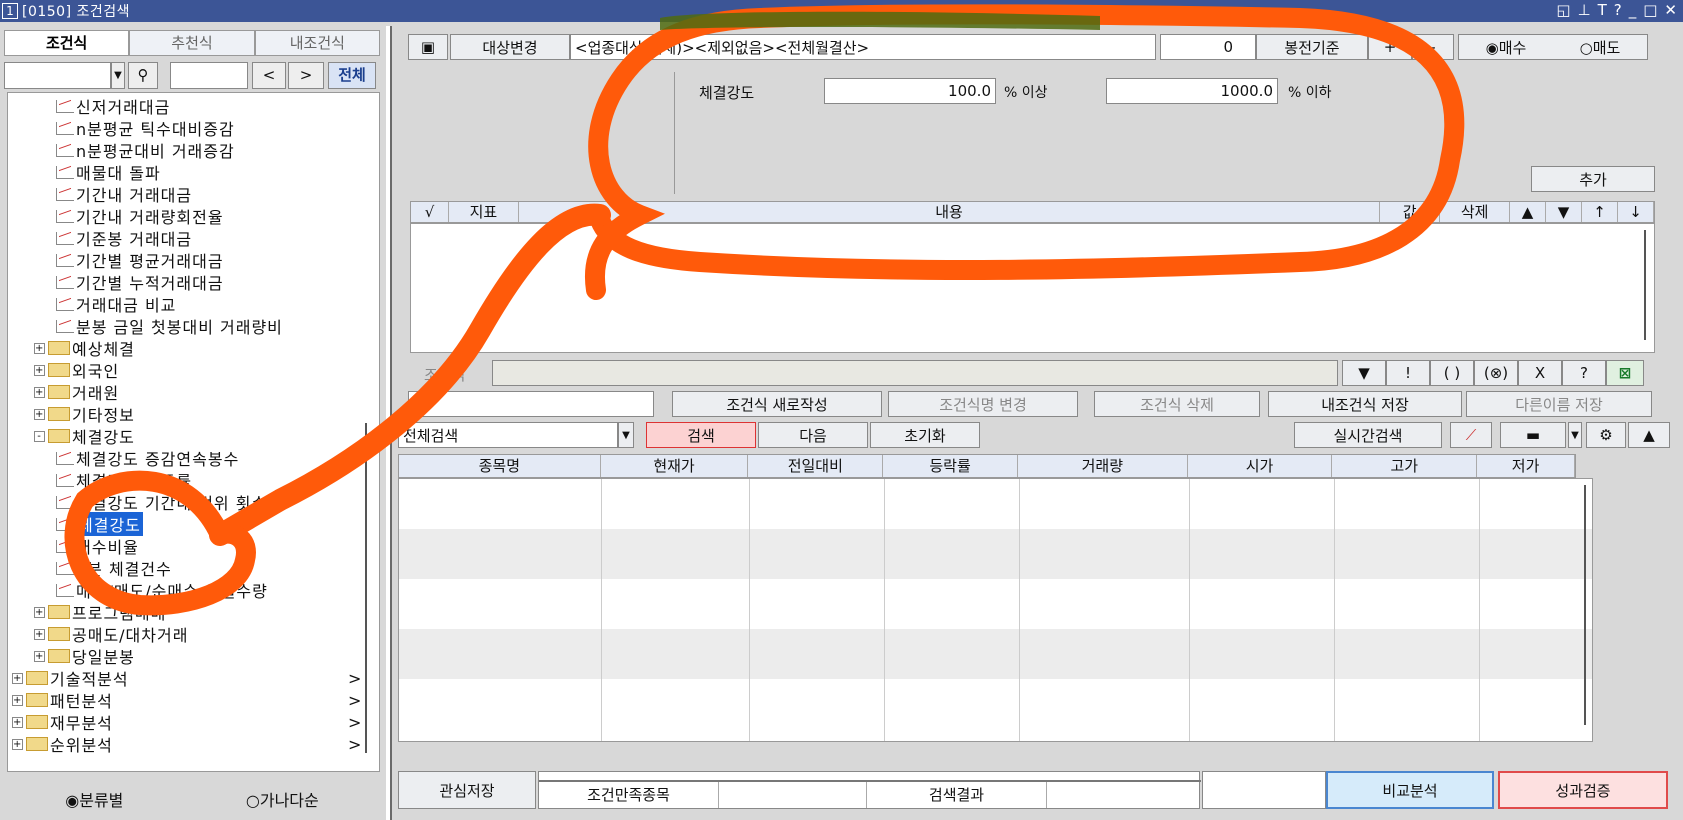 The image size is (1683, 820). Describe the element at coordinates (701, 435) in the screenshot. I see `search-button: 검색` at that location.